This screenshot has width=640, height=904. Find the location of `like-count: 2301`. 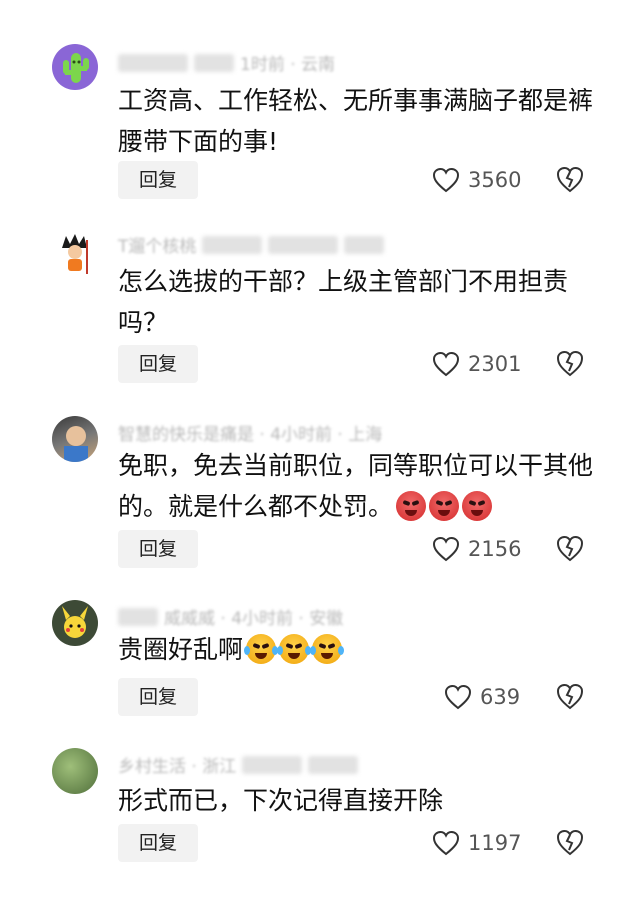

like-count: 2301 is located at coordinates (495, 364).